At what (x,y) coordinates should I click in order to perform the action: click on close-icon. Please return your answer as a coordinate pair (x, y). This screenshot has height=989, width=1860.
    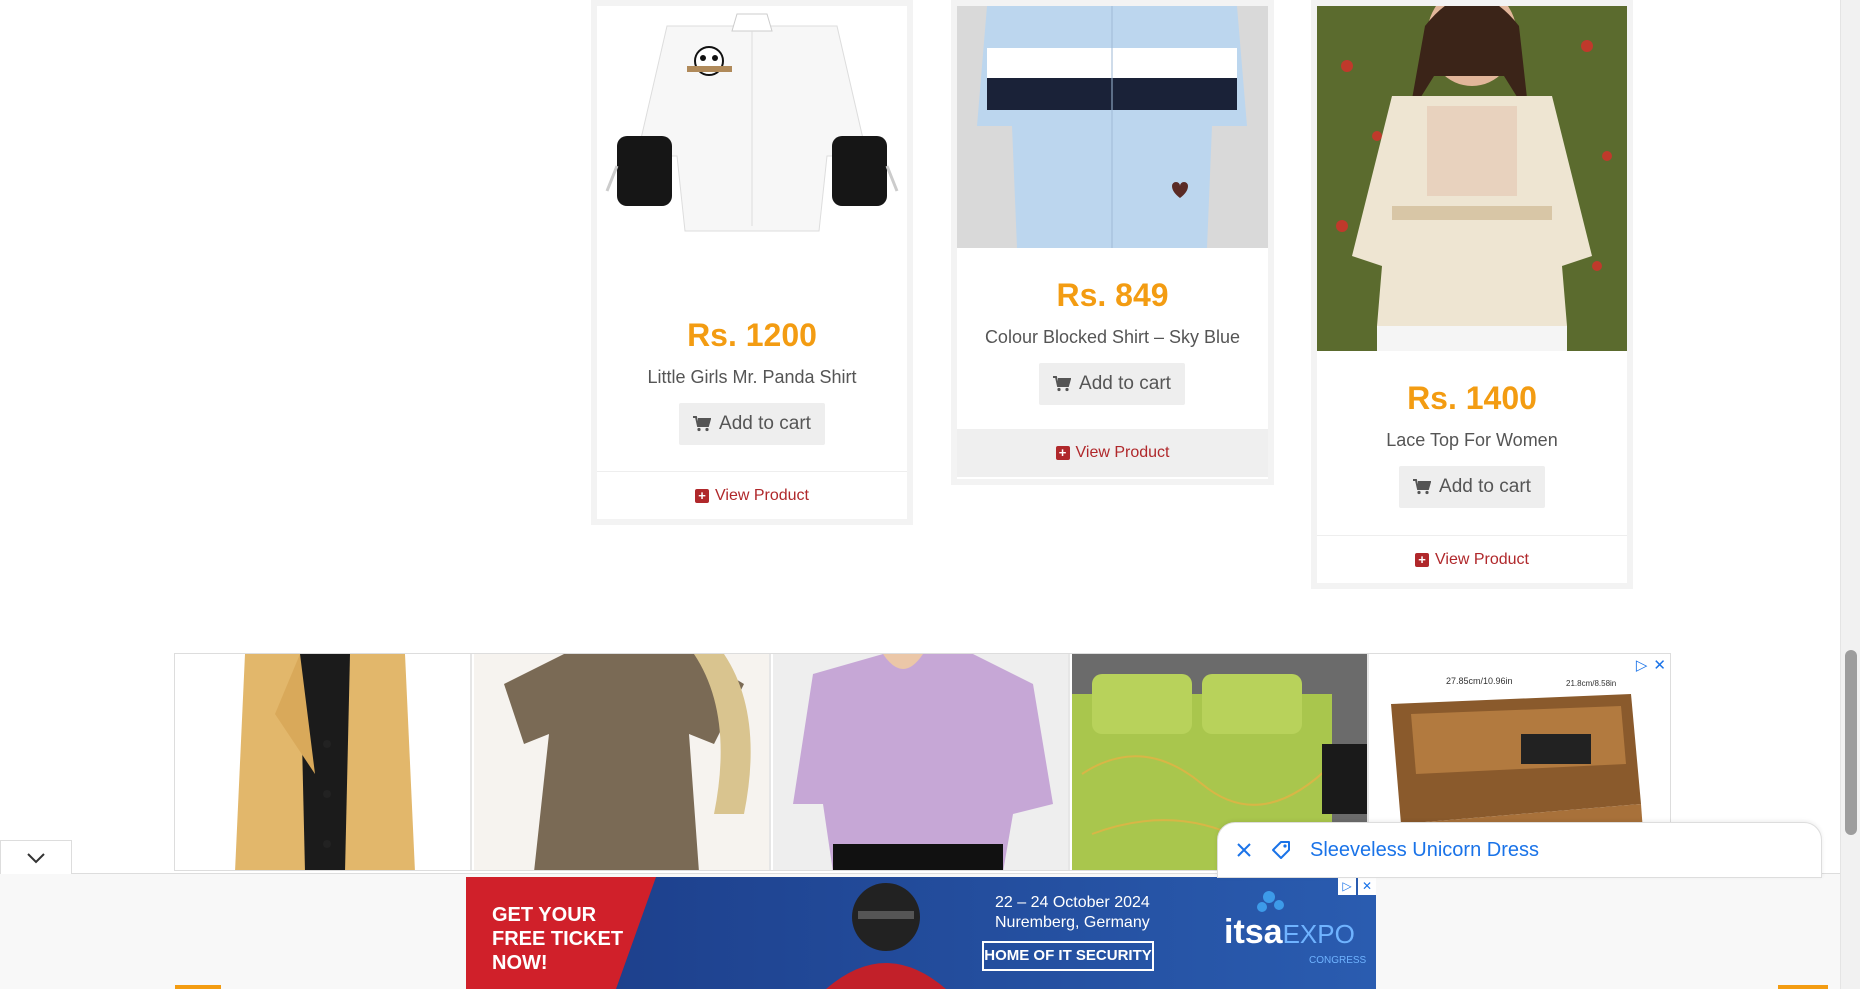
    Looking at the image, I should click on (1244, 850).